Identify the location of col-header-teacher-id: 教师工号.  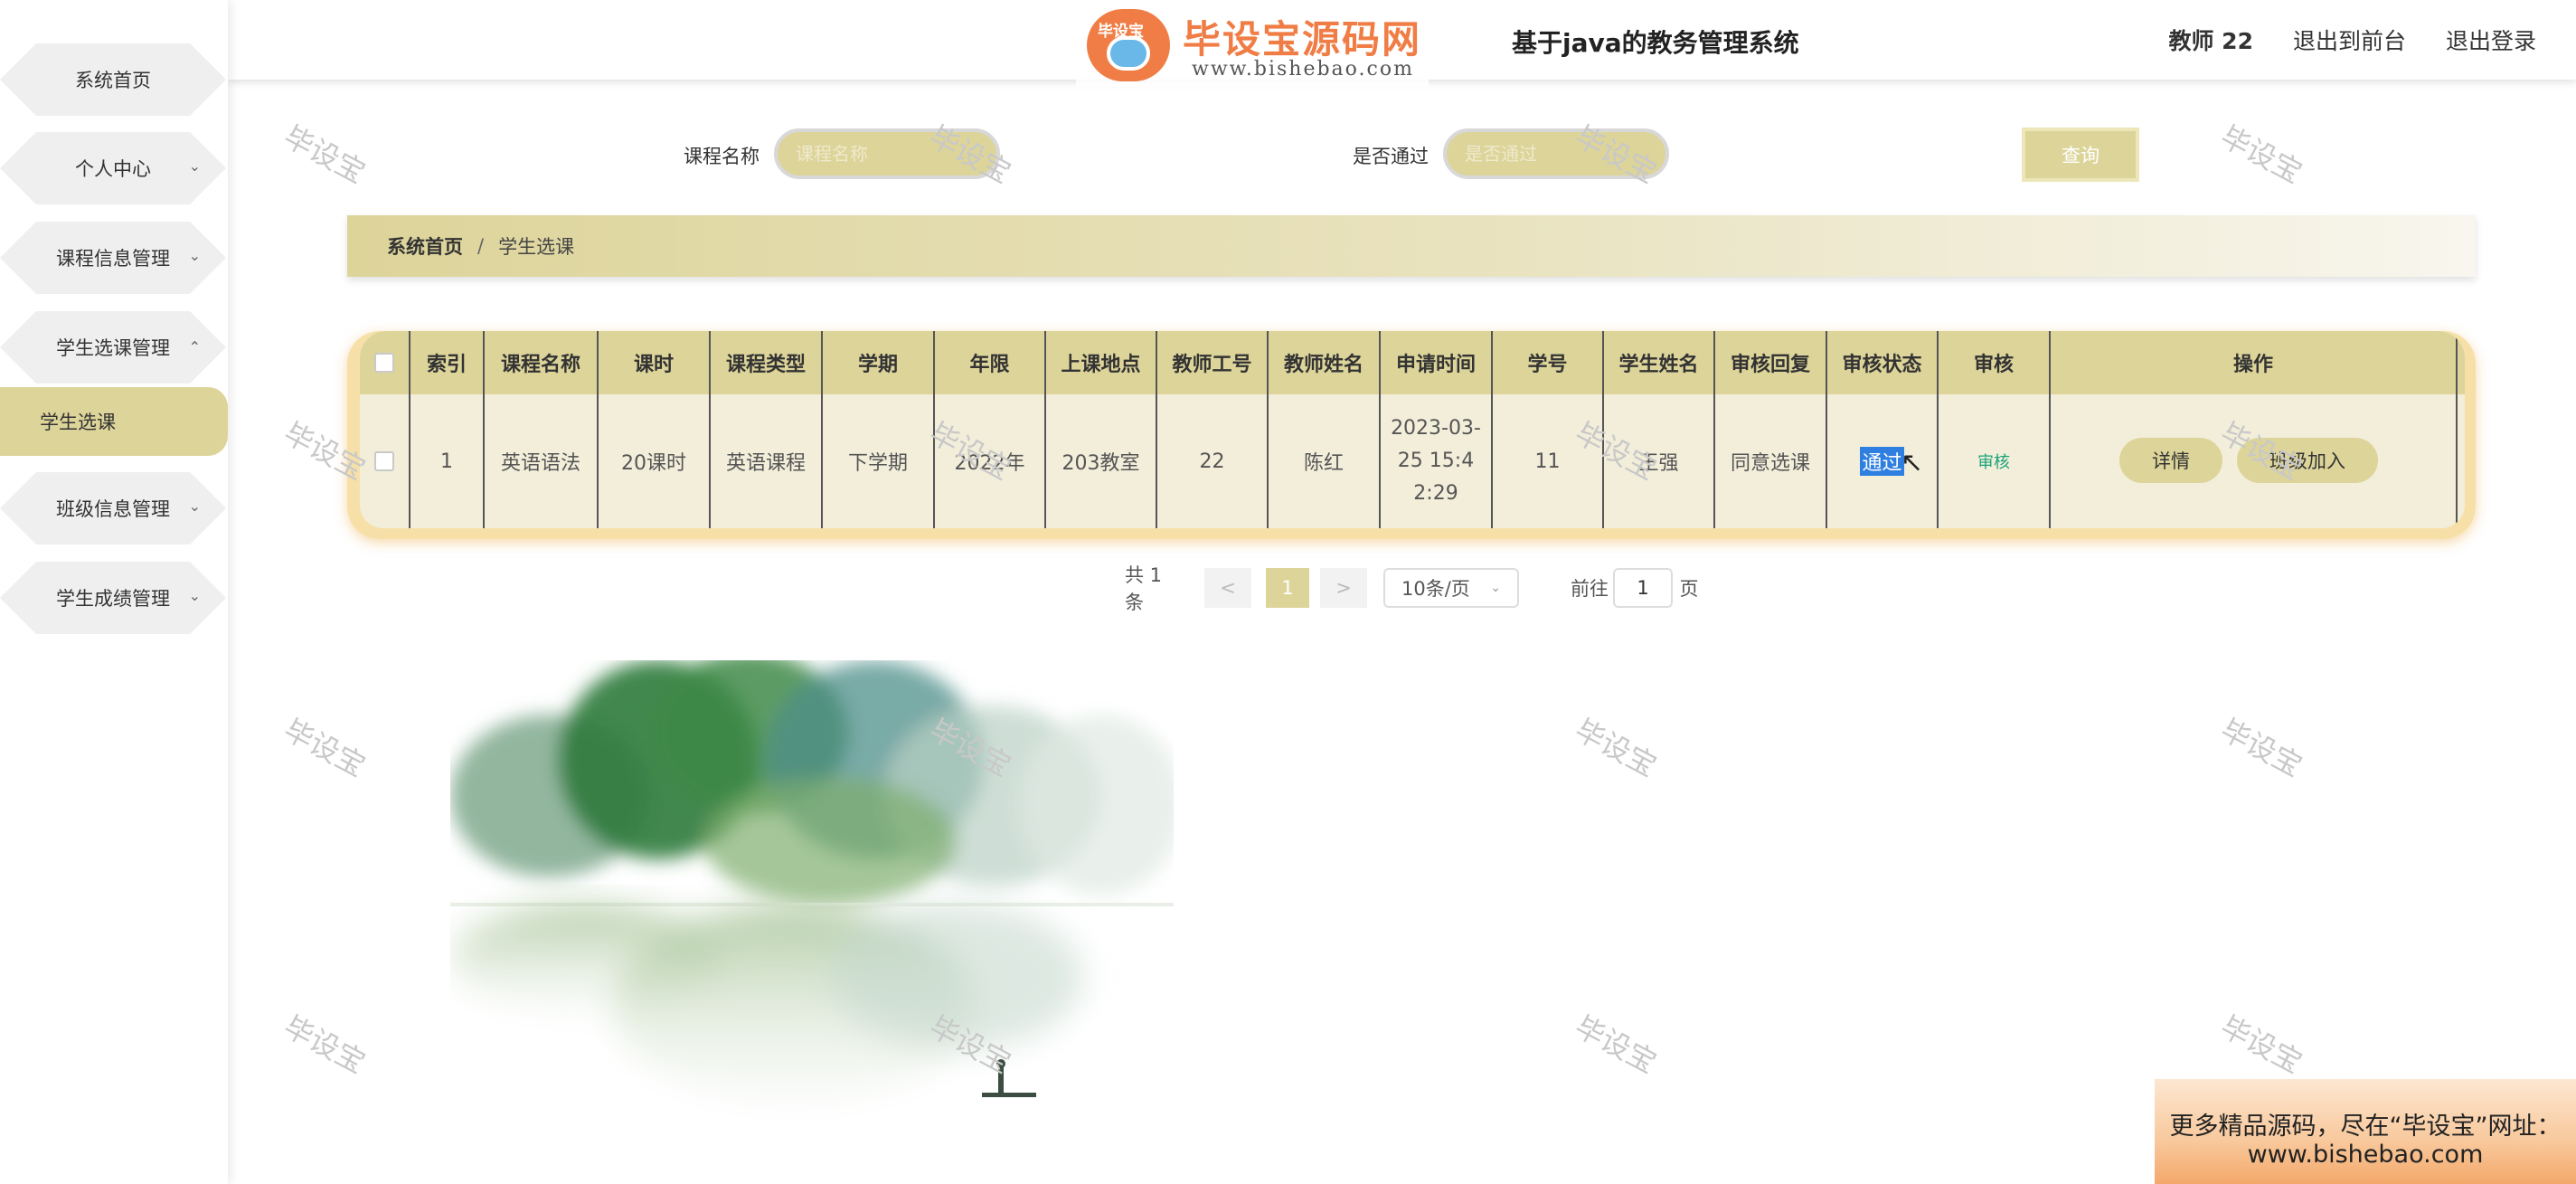
(1211, 362).